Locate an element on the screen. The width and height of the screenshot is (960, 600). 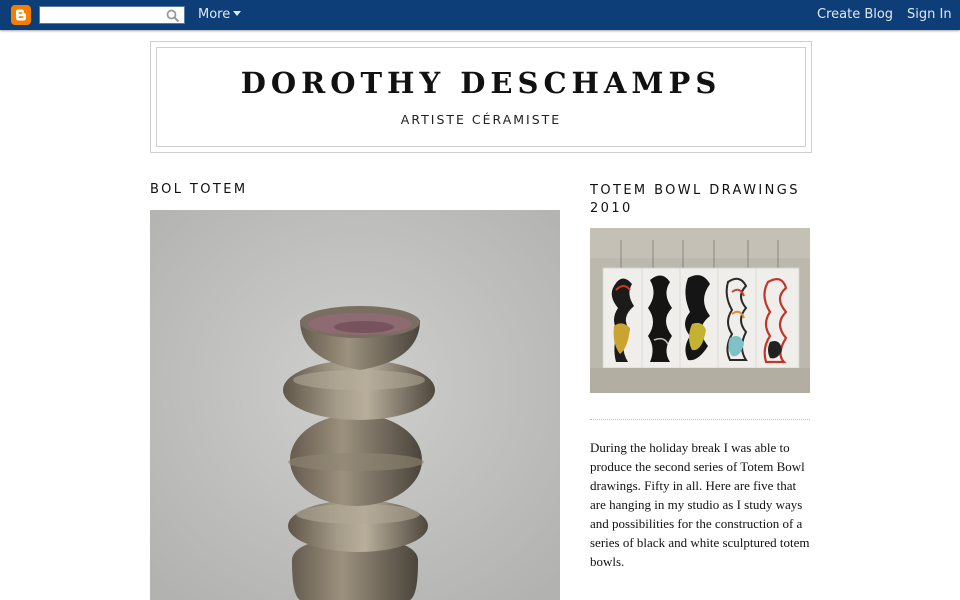
totem-drawings-image is located at coordinates (700, 310).